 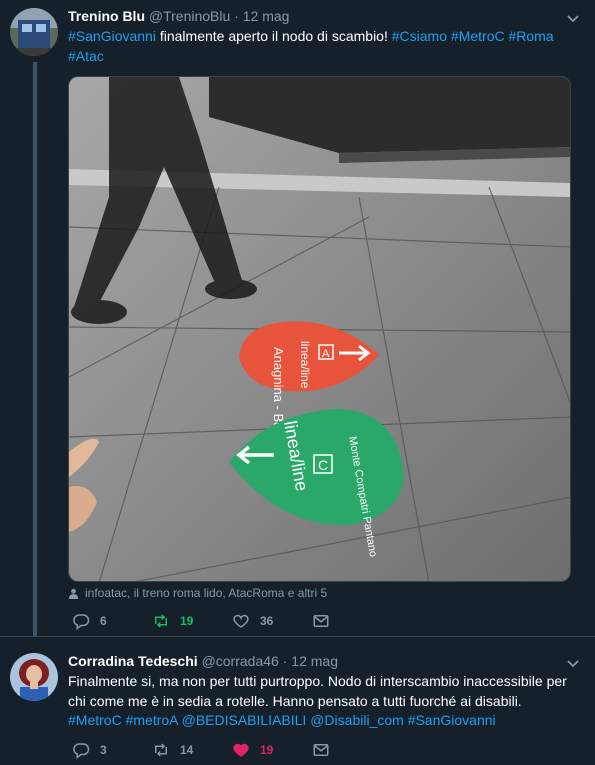 What do you see at coordinates (103, 621) in the screenshot?
I see `reply-count: 6` at bounding box center [103, 621].